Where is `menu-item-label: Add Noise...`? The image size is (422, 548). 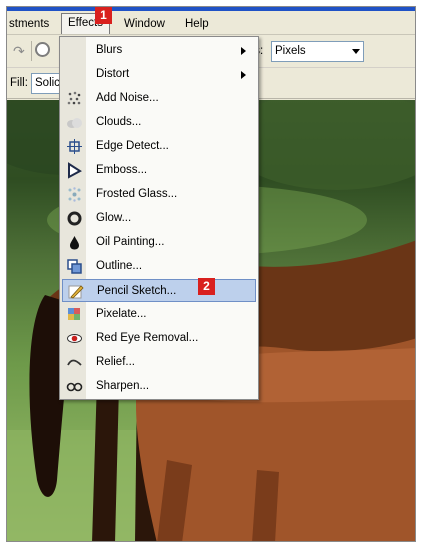 menu-item-label: Add Noise... is located at coordinates (127, 98).